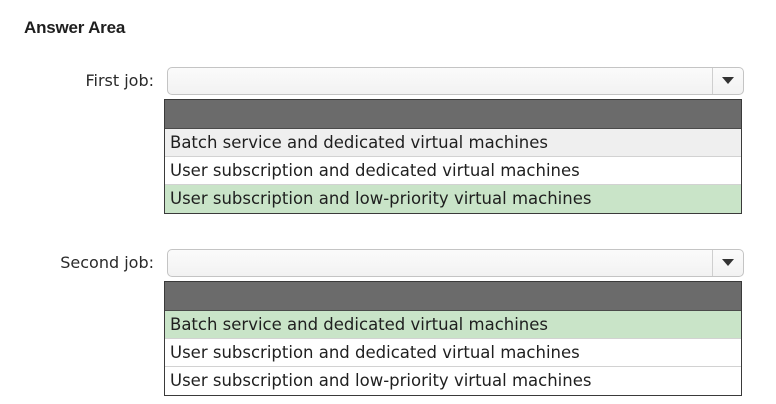  I want to click on first-job-options-header, so click(453, 114).